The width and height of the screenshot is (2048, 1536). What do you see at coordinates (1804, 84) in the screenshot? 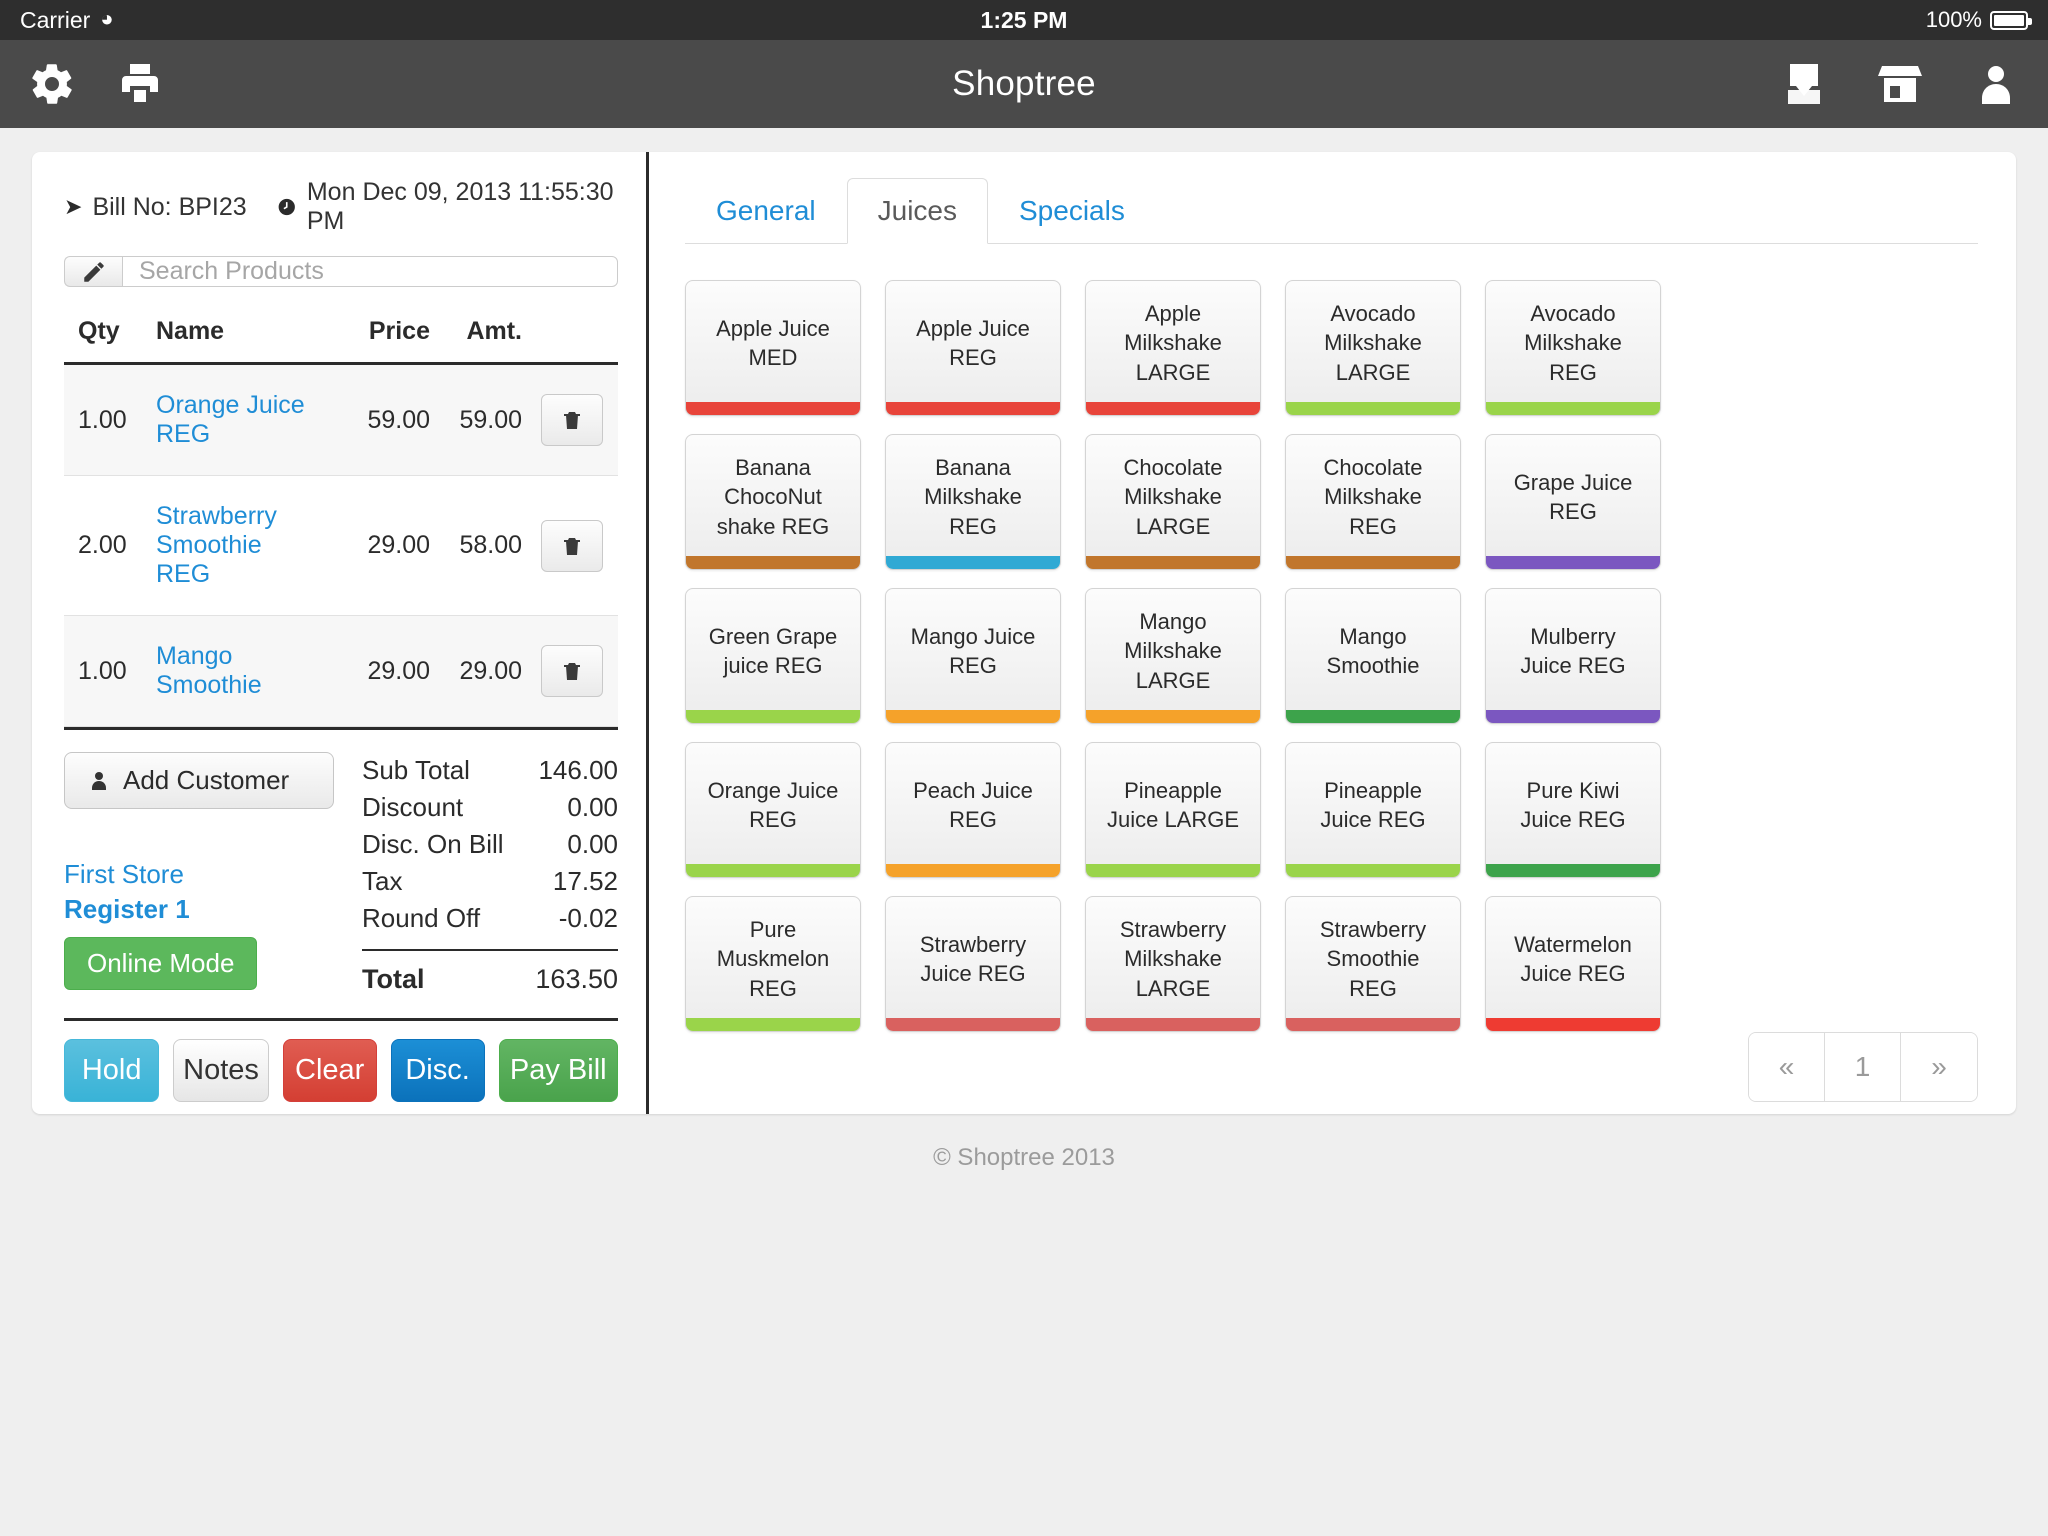
I see `inbox-button` at bounding box center [1804, 84].